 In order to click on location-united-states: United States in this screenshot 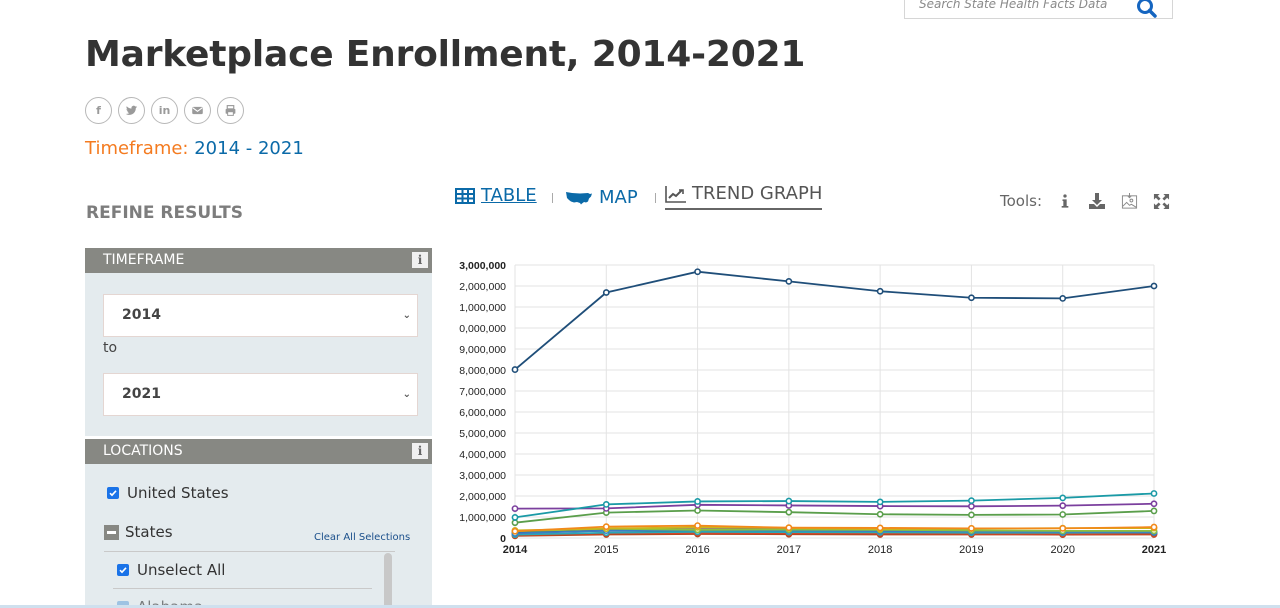, I will do `click(168, 493)`.